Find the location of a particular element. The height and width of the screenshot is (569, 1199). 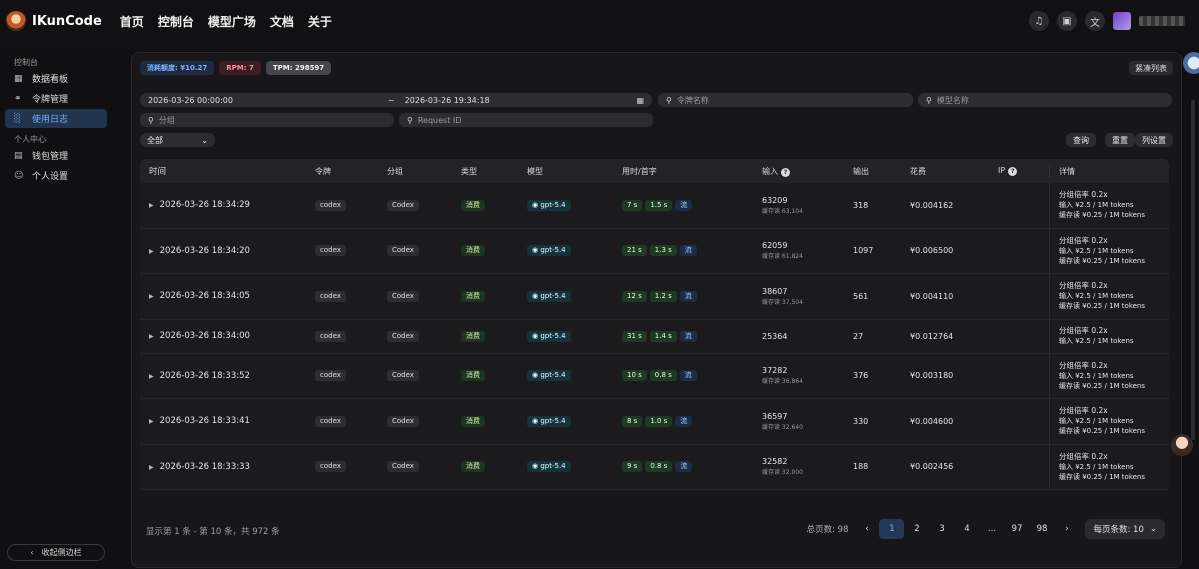

query-button: 查询 is located at coordinates (1081, 140).